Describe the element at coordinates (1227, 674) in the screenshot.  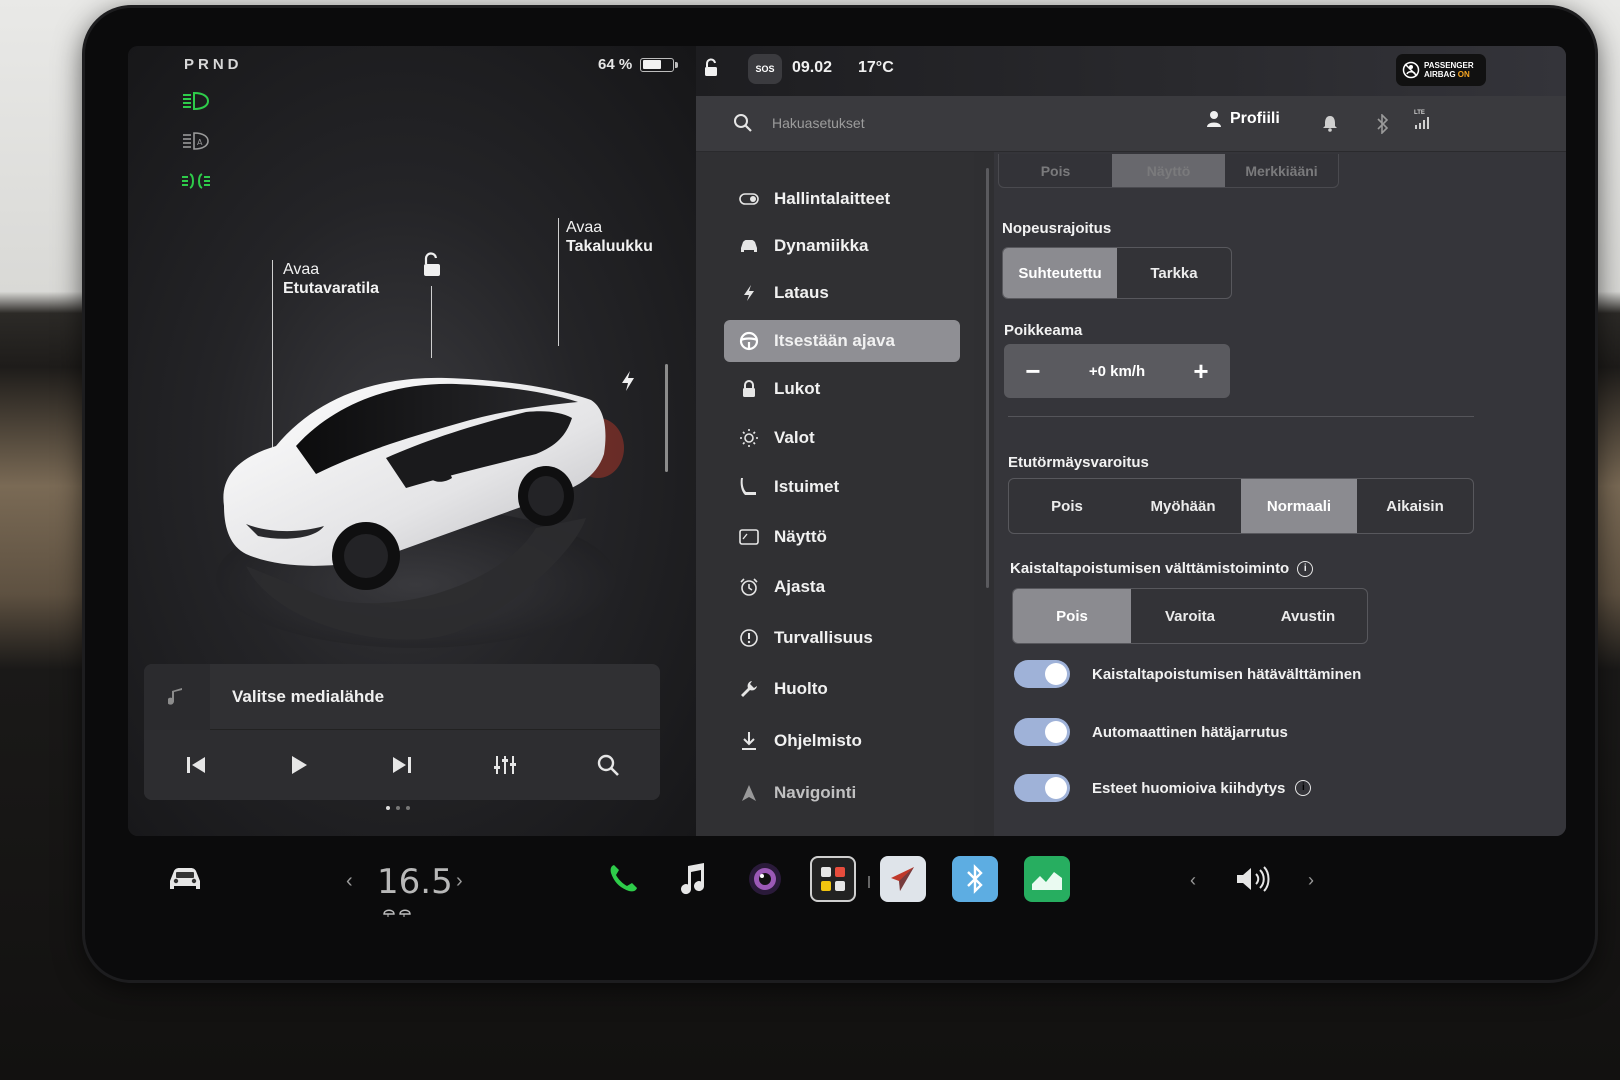
I see `toggle-label: Kaistaltapoistumisen hätävälttäminen` at that location.